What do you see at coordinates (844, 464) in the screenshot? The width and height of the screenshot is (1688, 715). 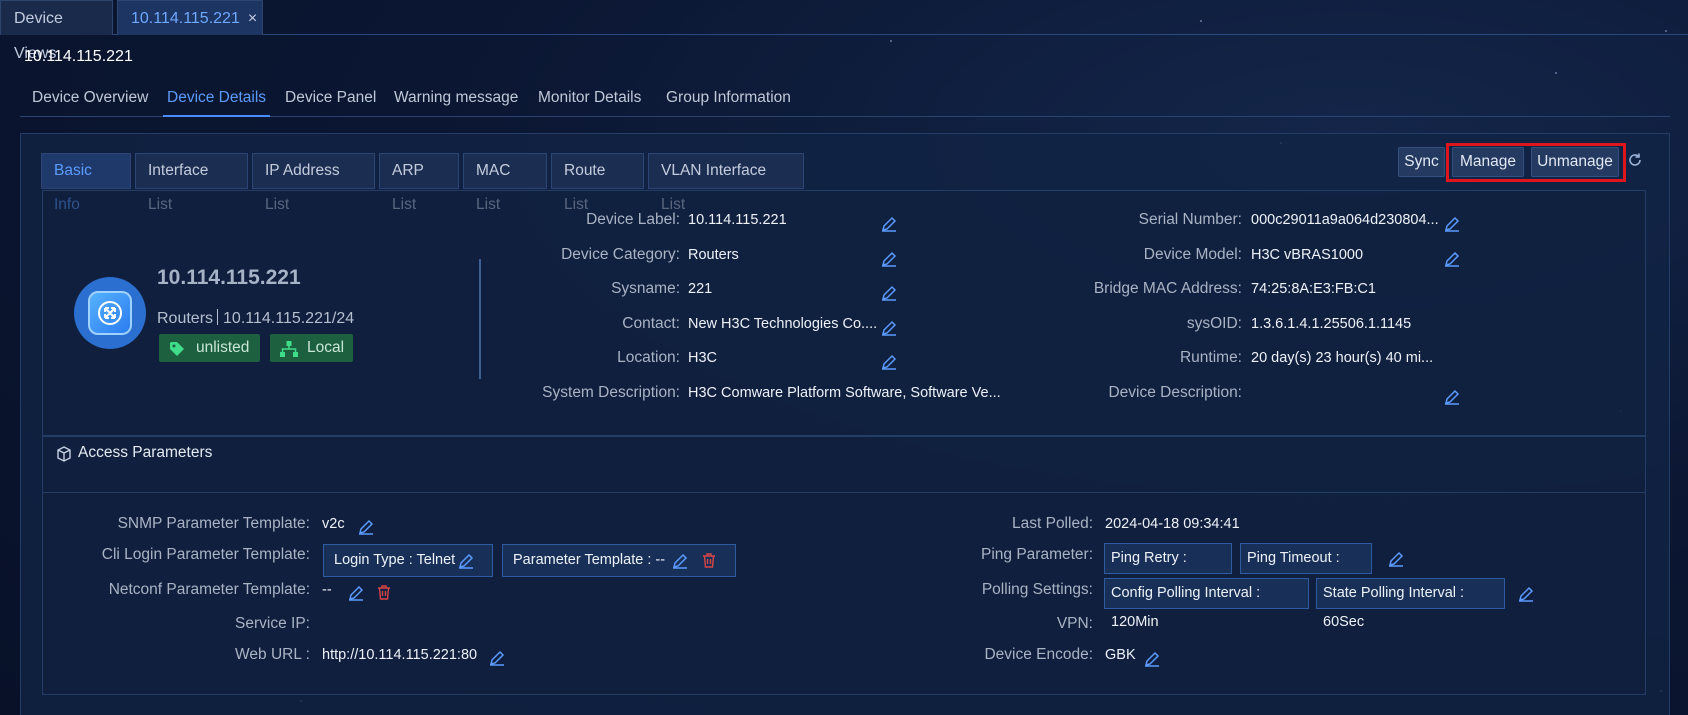 I see `access-parameters-header` at bounding box center [844, 464].